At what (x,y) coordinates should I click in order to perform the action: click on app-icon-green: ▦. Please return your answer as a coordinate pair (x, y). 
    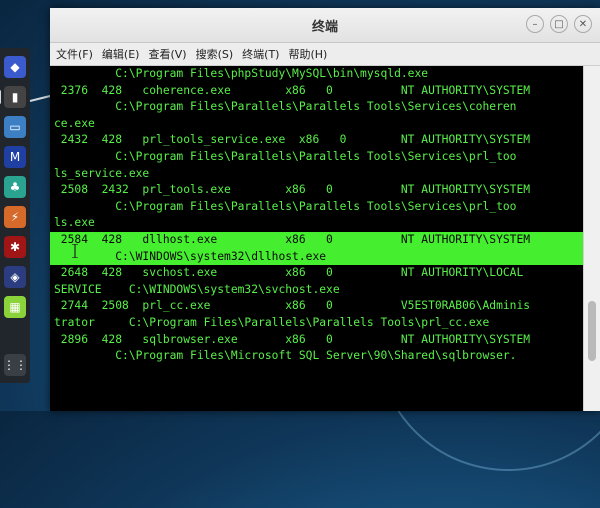
    Looking at the image, I should click on (15, 307).